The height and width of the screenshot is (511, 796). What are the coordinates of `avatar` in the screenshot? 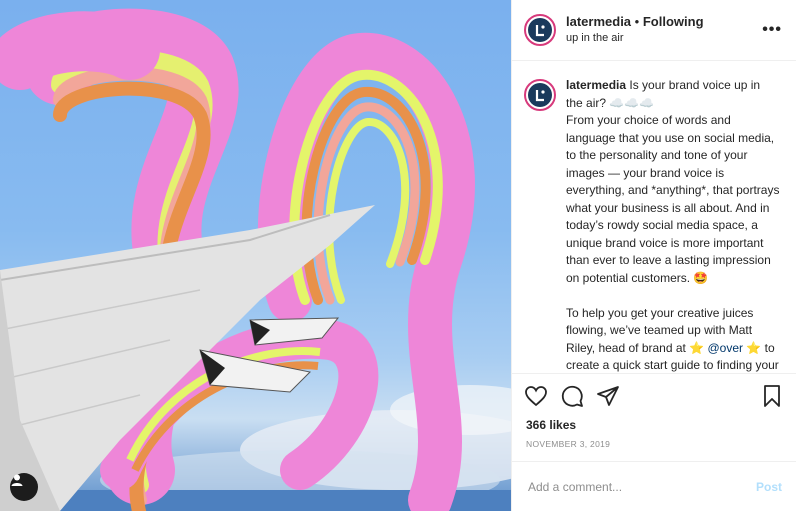 It's located at (540, 30).